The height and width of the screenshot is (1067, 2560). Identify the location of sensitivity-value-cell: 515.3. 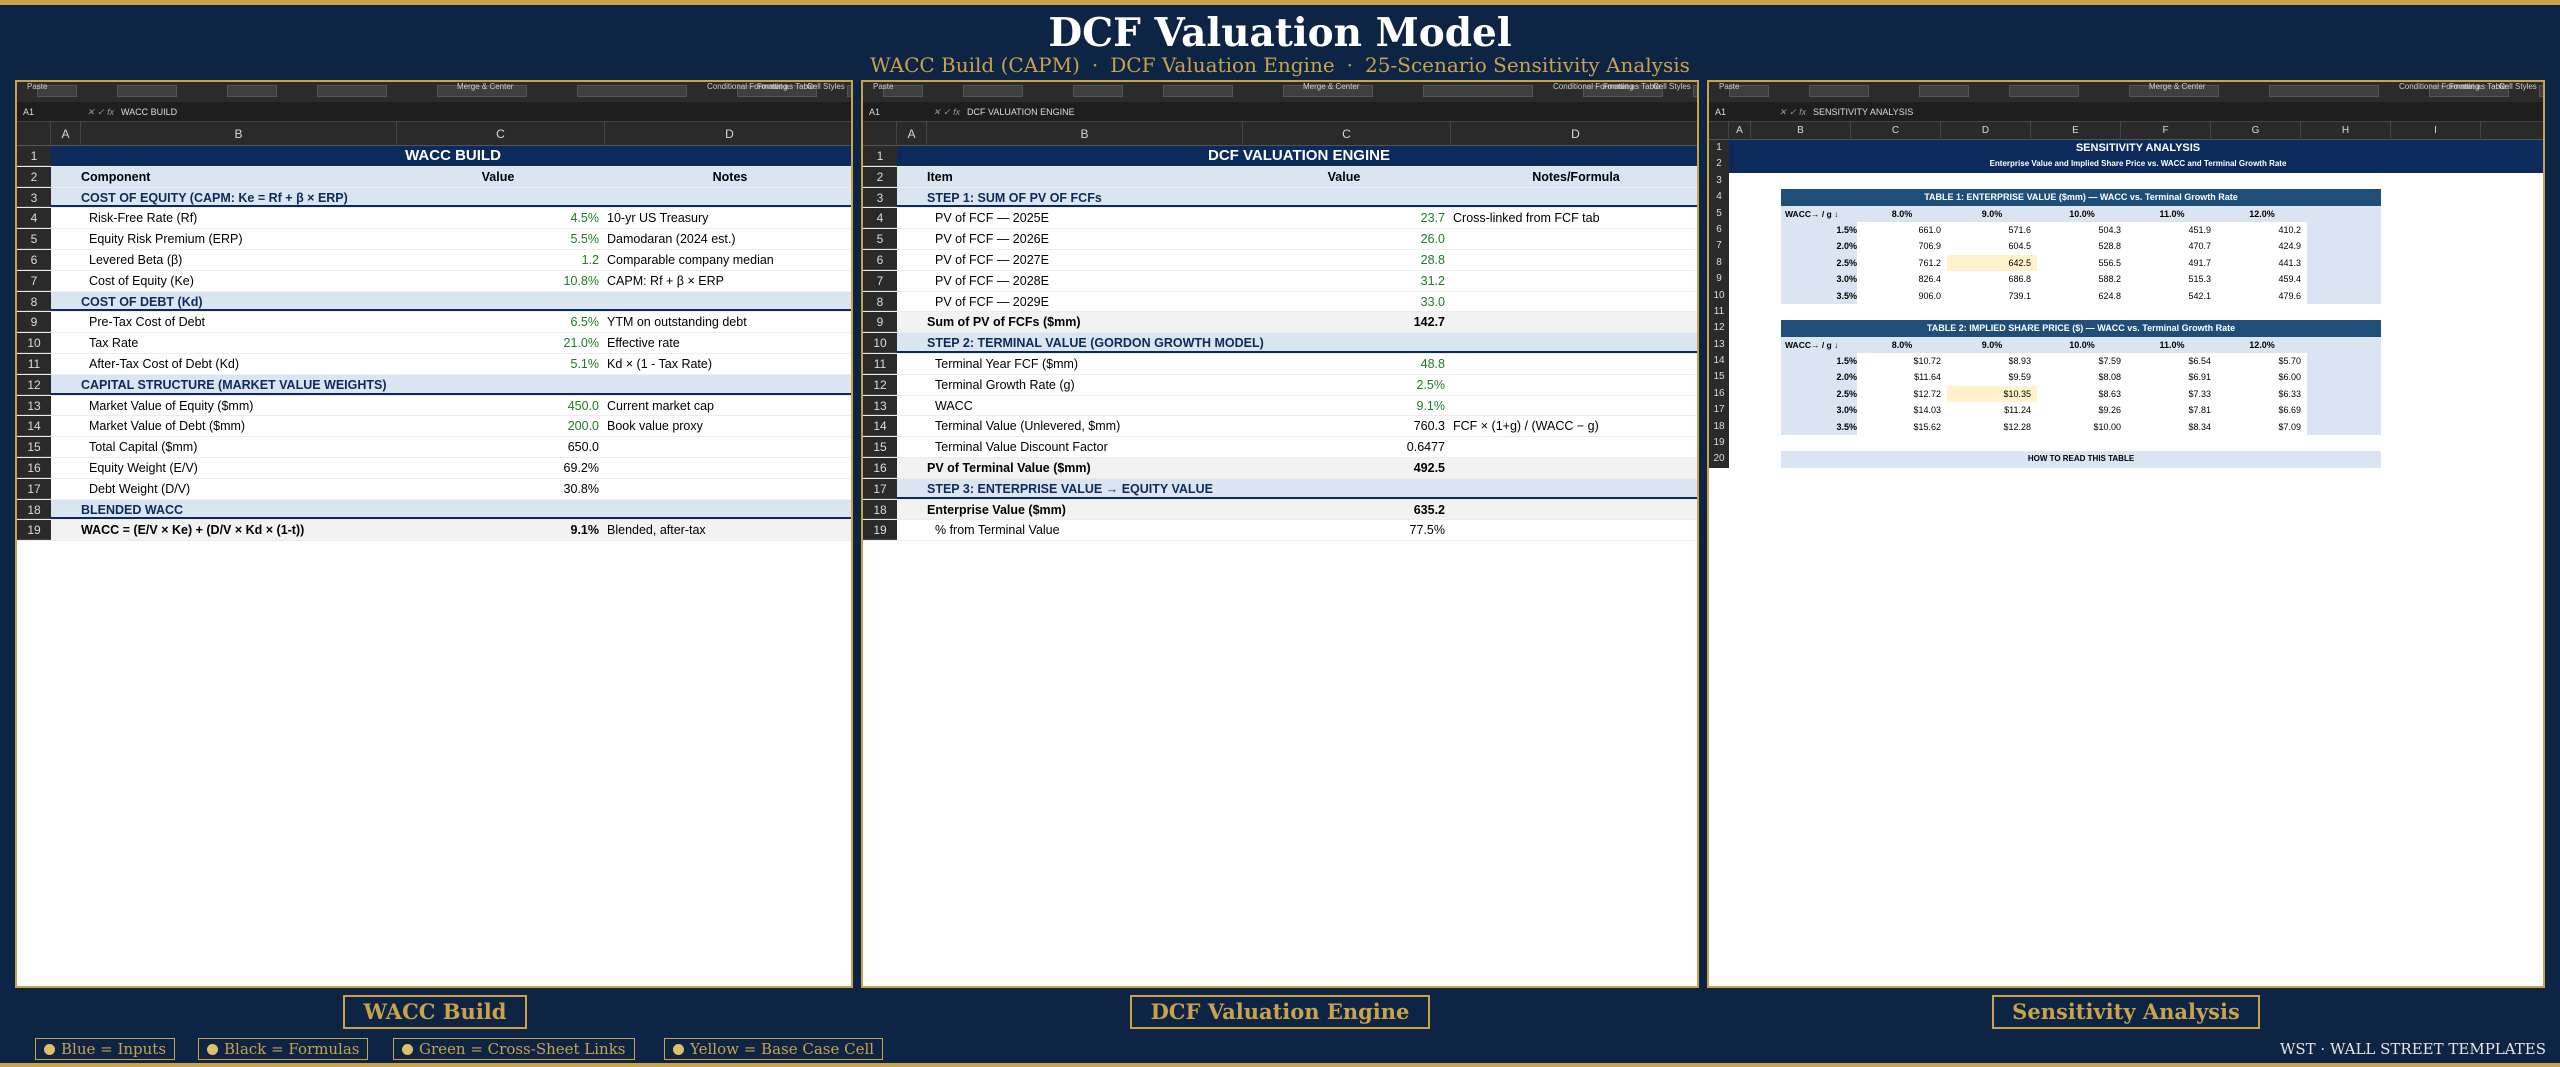
(2172, 279).